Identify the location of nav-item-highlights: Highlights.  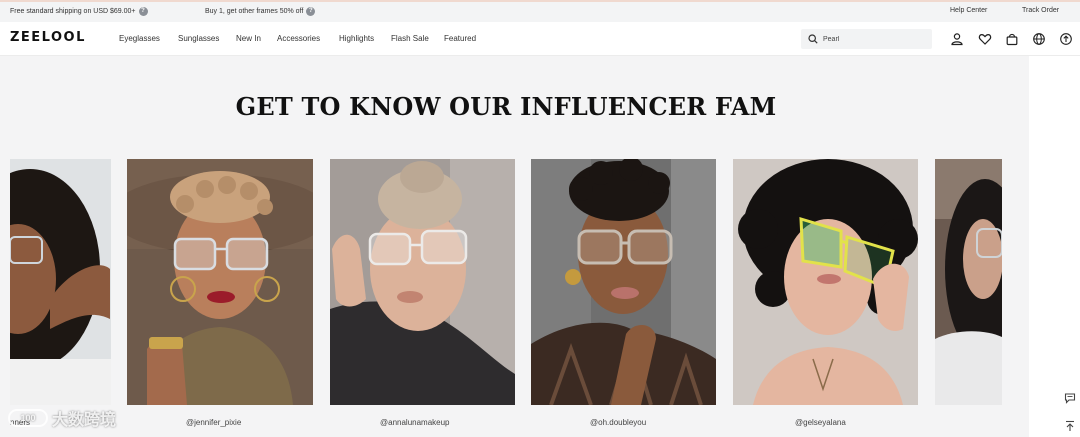
(356, 38).